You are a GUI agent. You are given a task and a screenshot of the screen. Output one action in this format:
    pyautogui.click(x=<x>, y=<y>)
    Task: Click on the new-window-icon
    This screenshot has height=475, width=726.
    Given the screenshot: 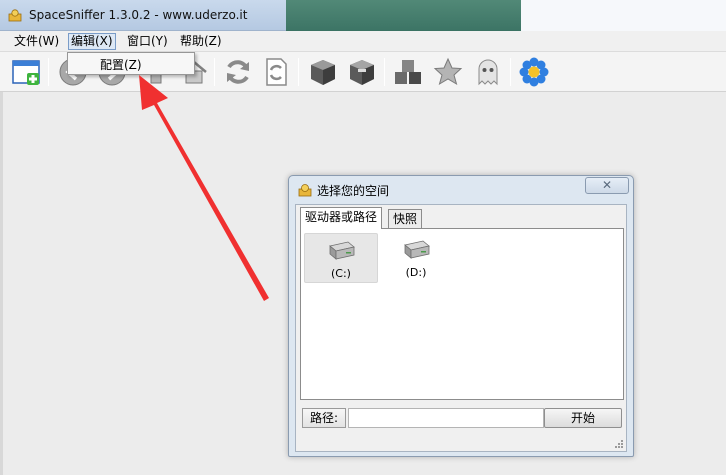 What is the action you would take?
    pyautogui.click(x=26, y=72)
    